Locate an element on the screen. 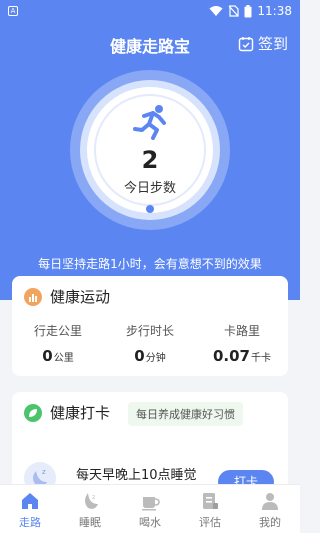 The image size is (320, 533). steps-count: 2 is located at coordinates (150, 160).